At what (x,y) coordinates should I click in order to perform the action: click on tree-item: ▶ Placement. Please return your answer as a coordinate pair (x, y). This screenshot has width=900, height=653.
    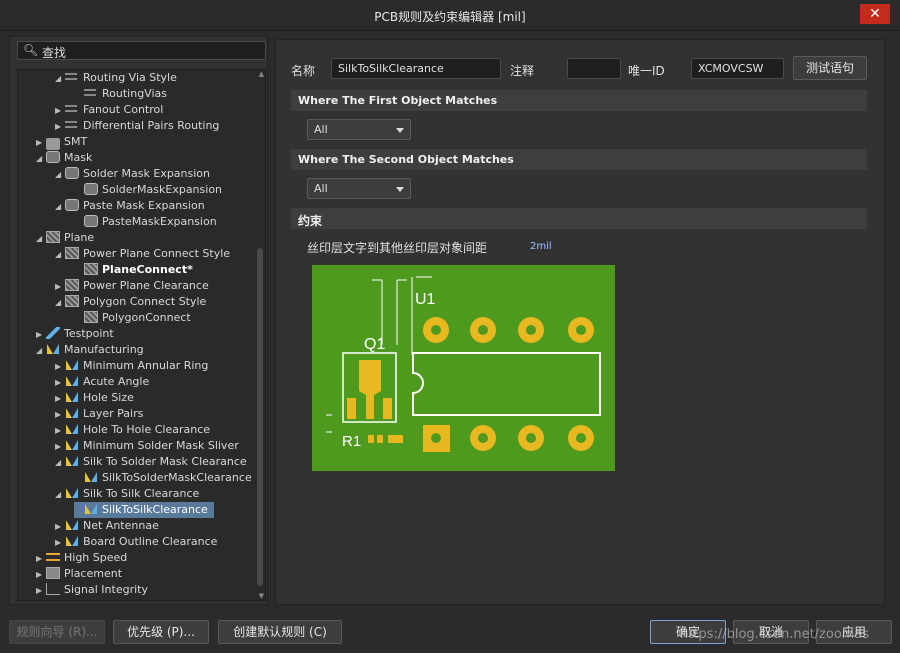
    Looking at the image, I should click on (79, 574).